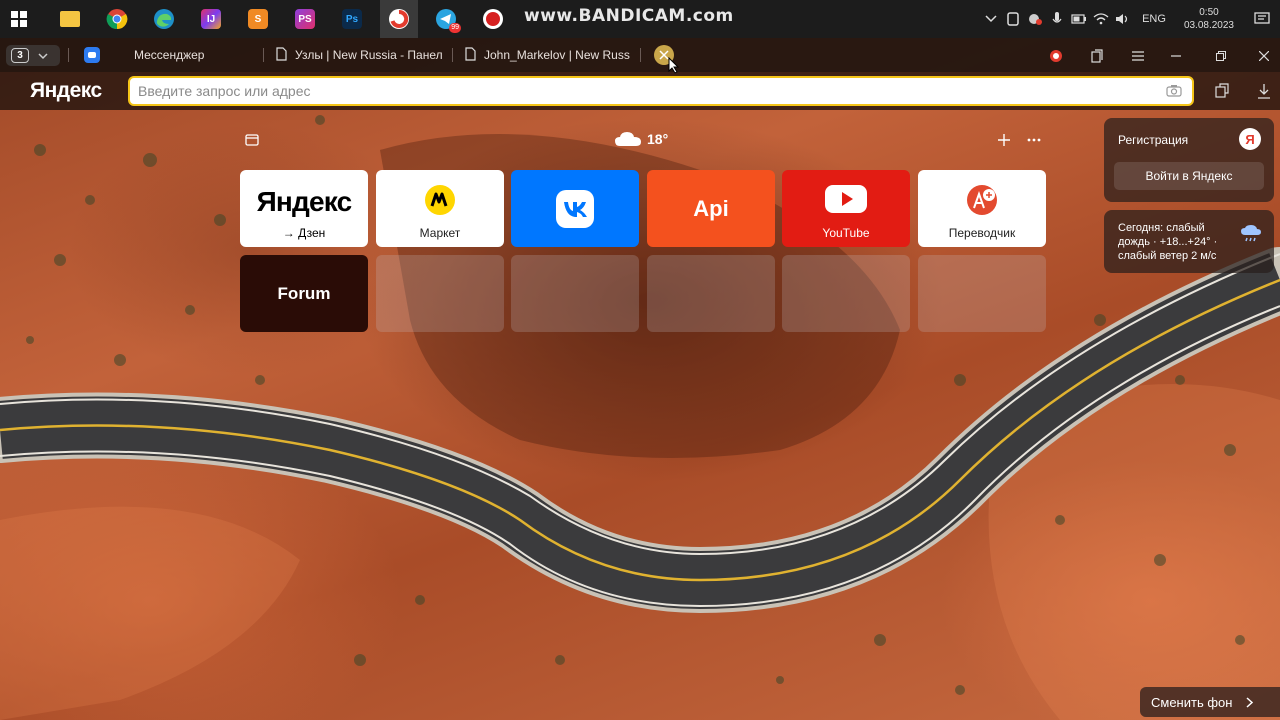  What do you see at coordinates (1251, 233) in the screenshot?
I see `rain-icon` at bounding box center [1251, 233].